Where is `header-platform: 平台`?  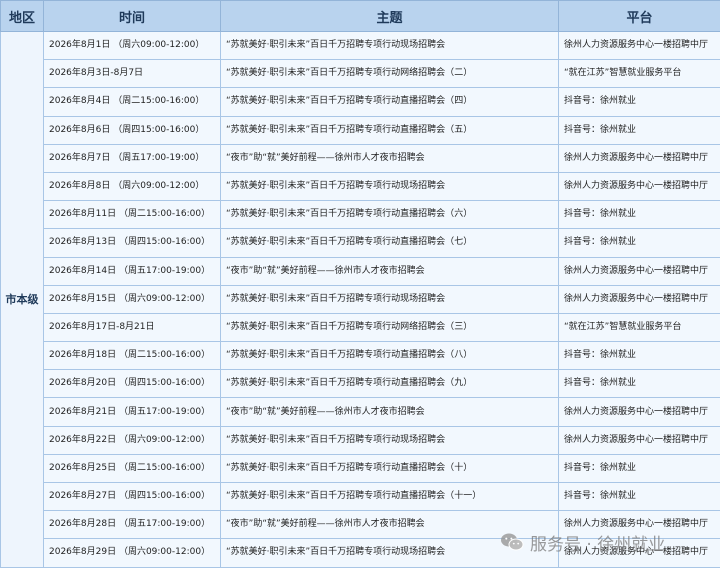
header-platform: 平台 is located at coordinates (639, 16).